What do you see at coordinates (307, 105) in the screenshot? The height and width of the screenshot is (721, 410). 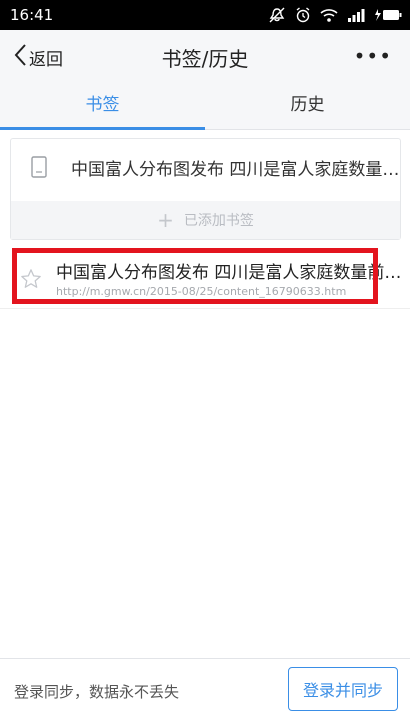 I see `tab-history: 历史` at bounding box center [307, 105].